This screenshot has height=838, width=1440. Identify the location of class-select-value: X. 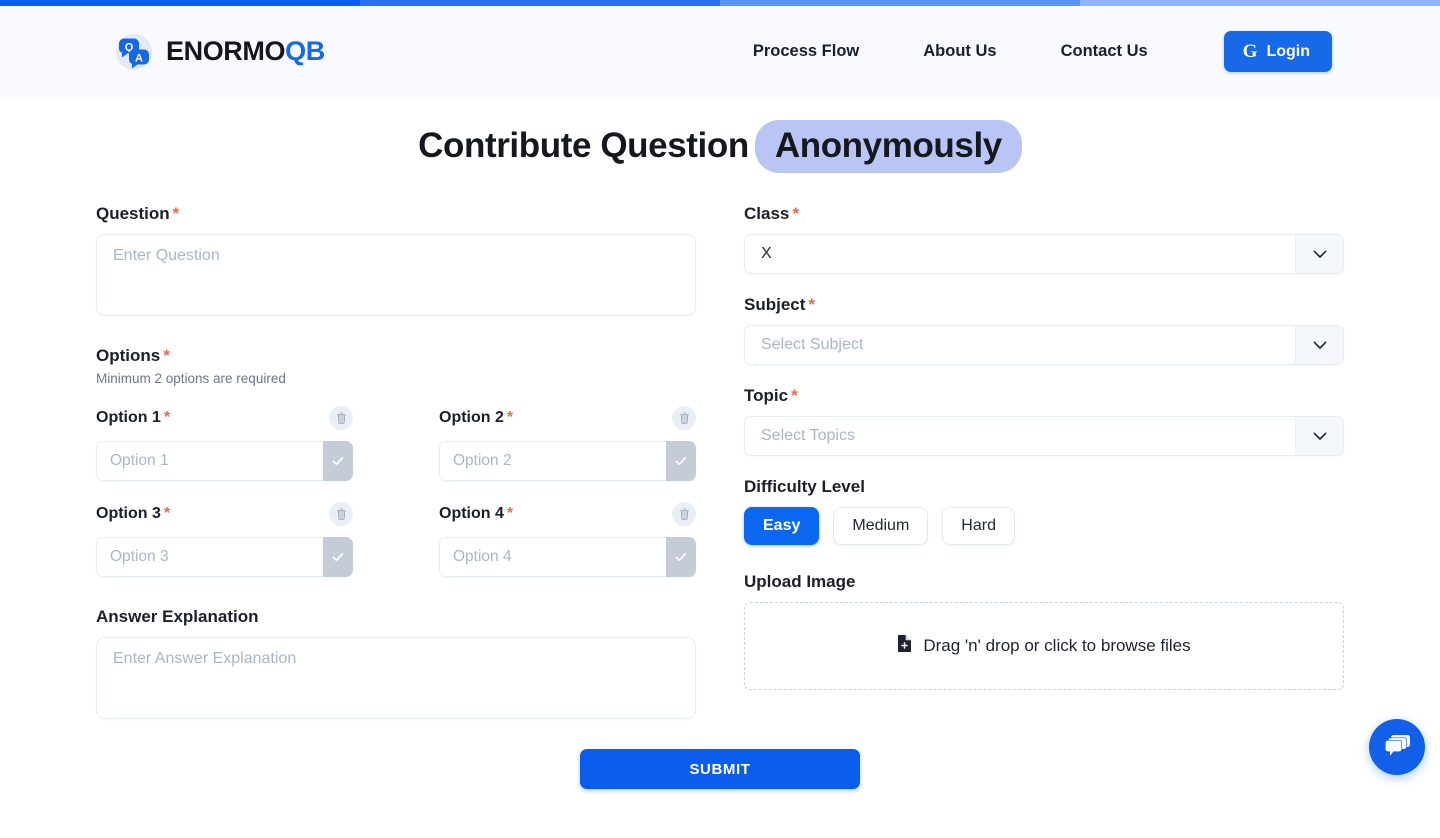
(1020, 254).